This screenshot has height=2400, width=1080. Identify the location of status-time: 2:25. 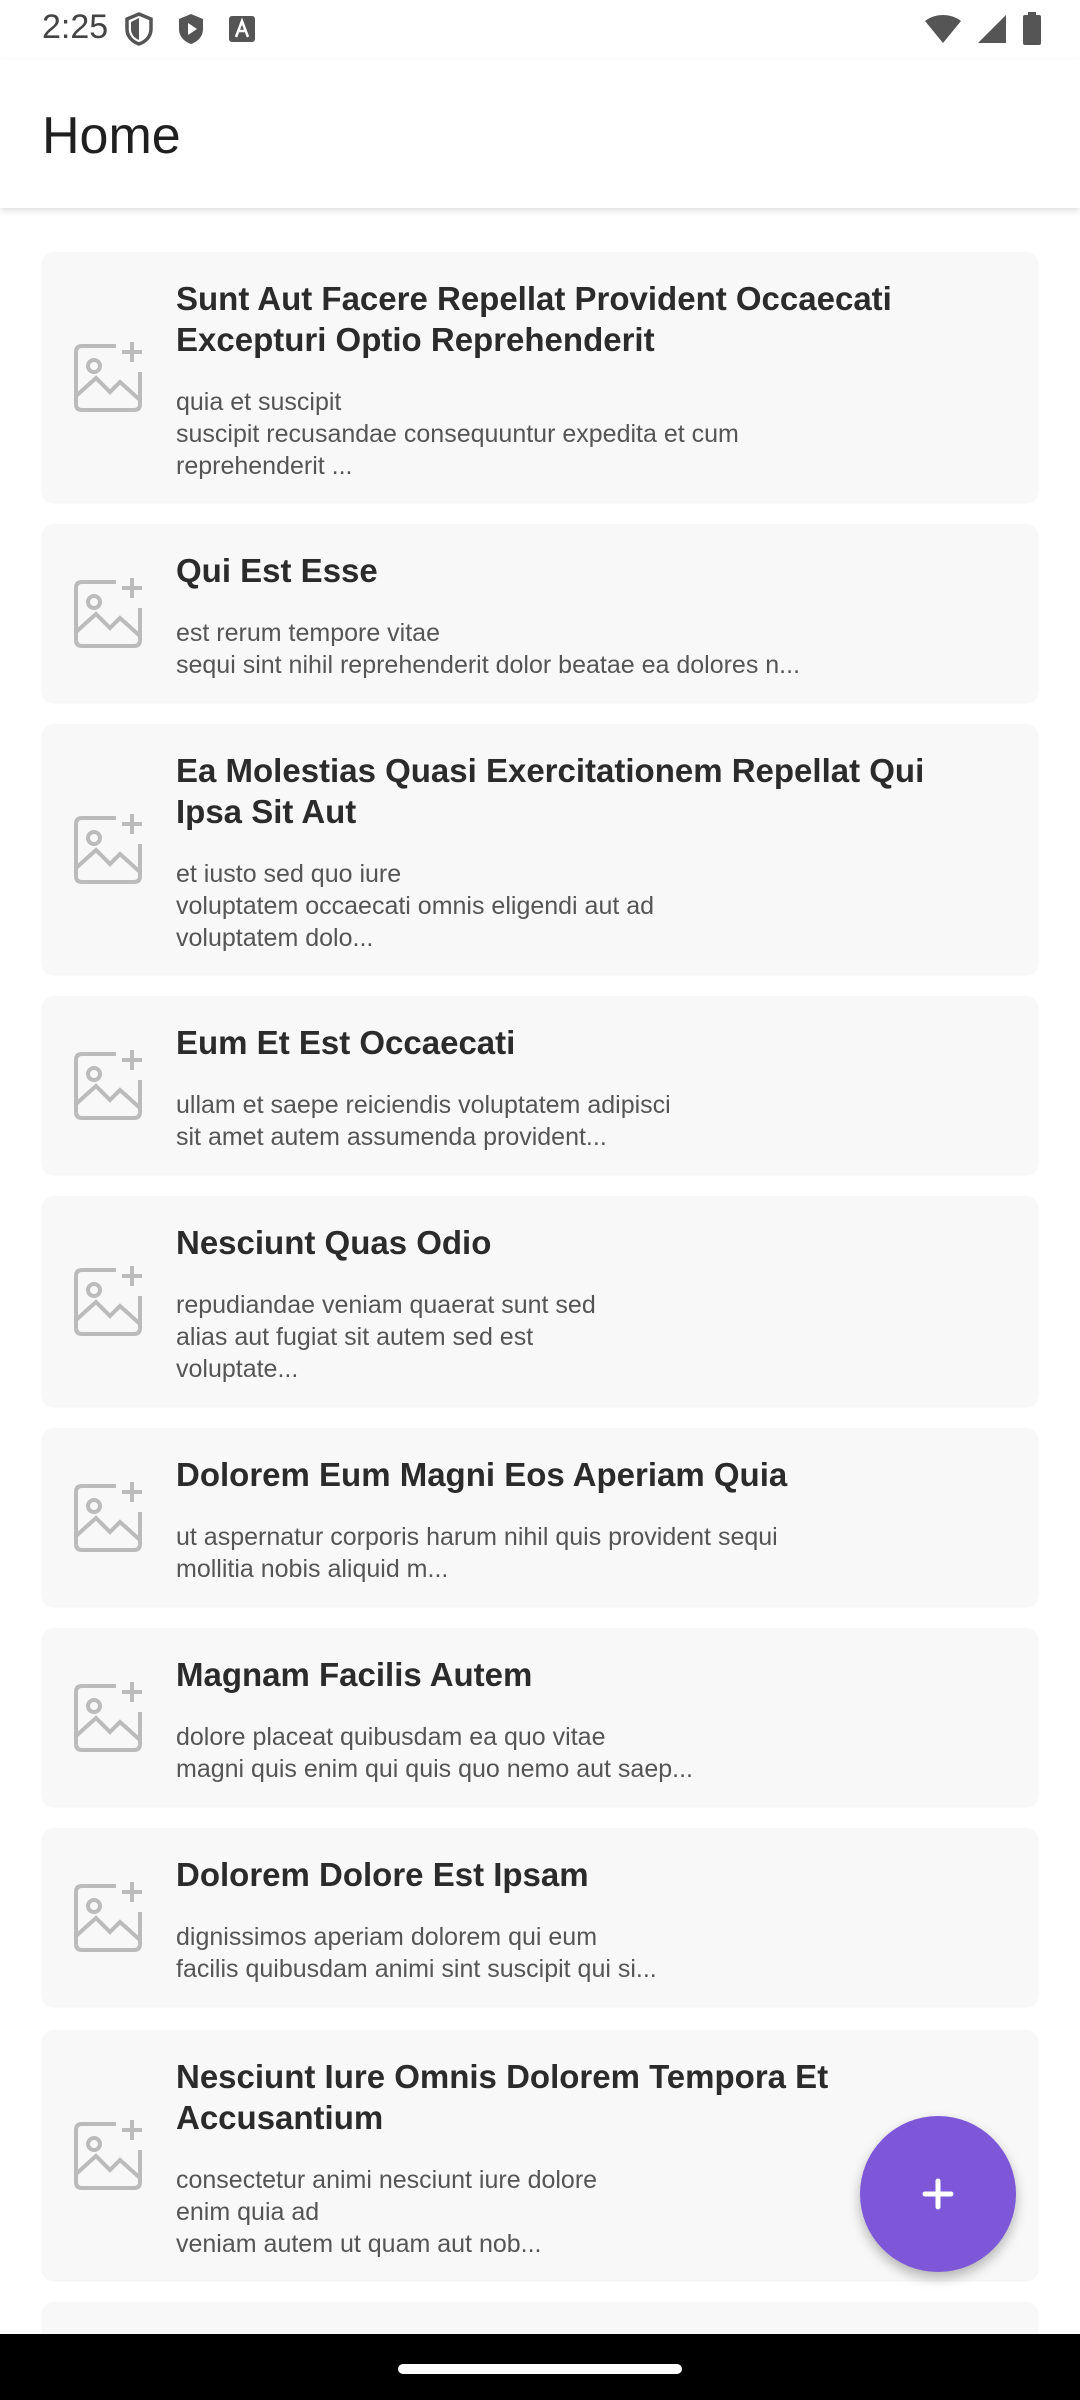
(75, 27).